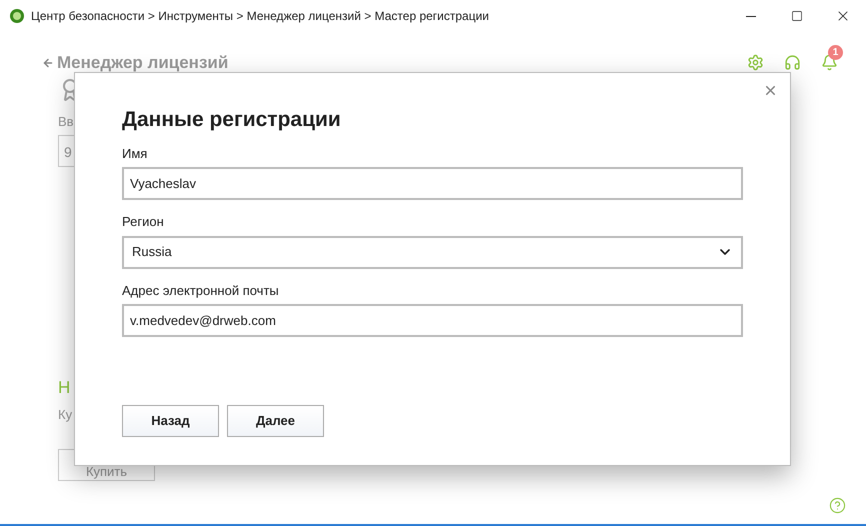 The height and width of the screenshot is (526, 866). I want to click on window-title: Центр безопасности > Инструменты > Менеджер лицензий > Мастер регистрации, so click(260, 16).